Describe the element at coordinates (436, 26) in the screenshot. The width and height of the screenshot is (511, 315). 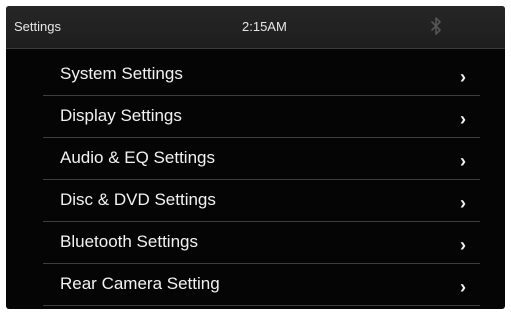
I see `bluetooth-icon` at that location.